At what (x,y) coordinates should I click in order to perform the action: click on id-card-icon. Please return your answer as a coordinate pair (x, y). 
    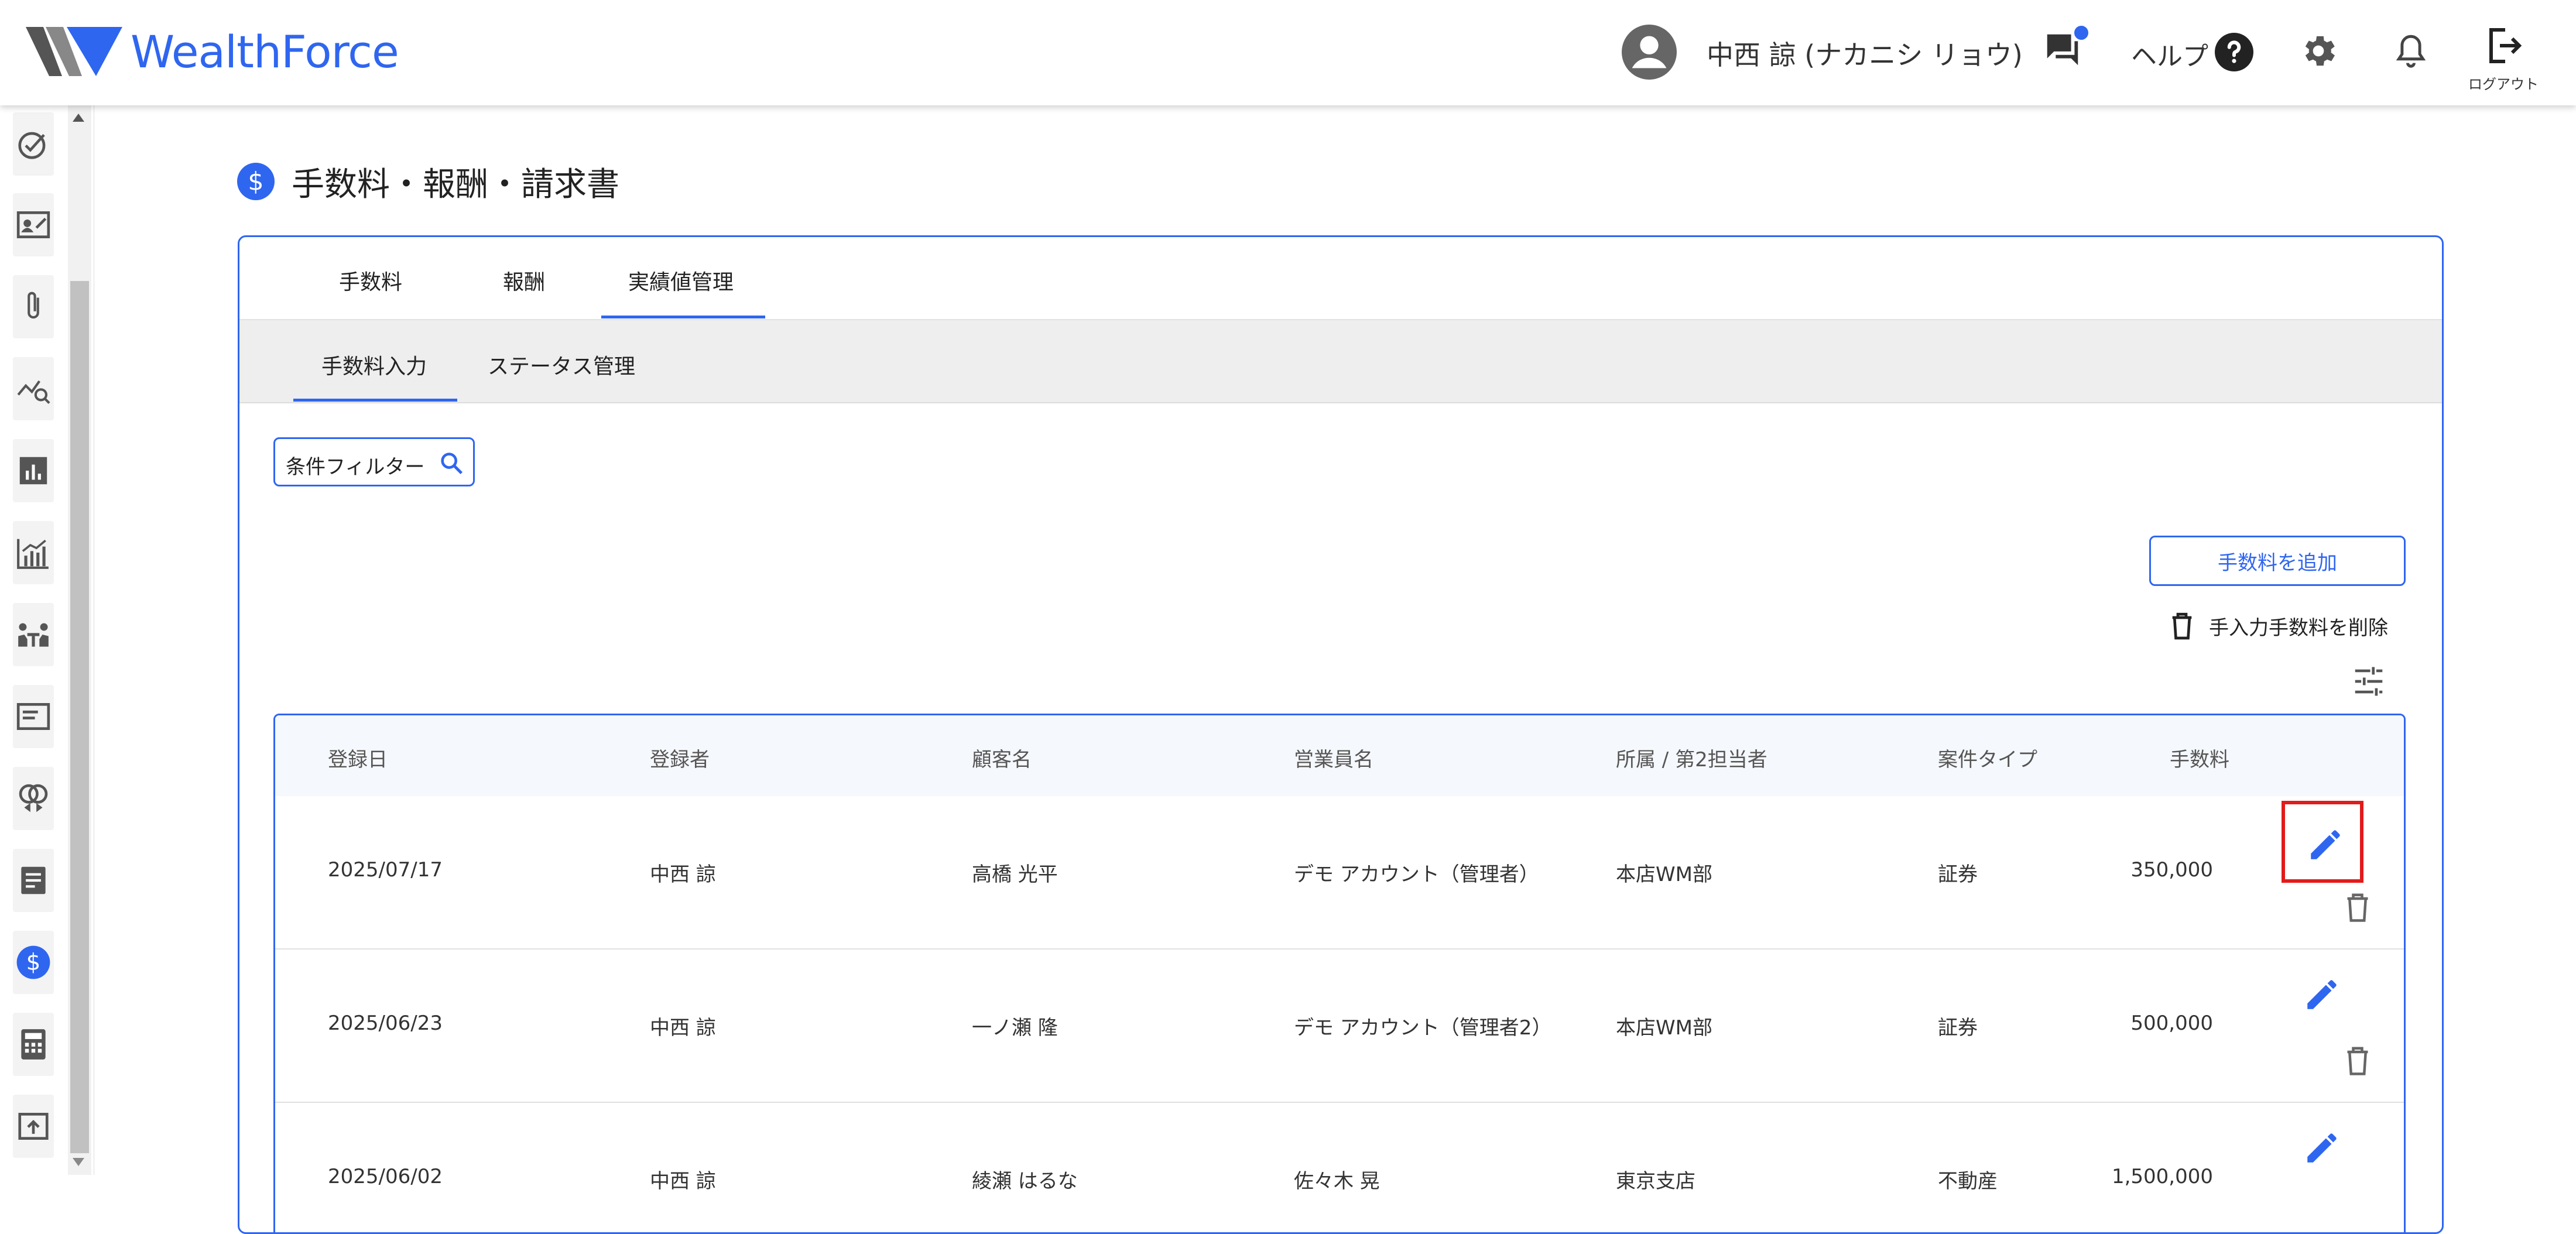
    Looking at the image, I should click on (33, 225).